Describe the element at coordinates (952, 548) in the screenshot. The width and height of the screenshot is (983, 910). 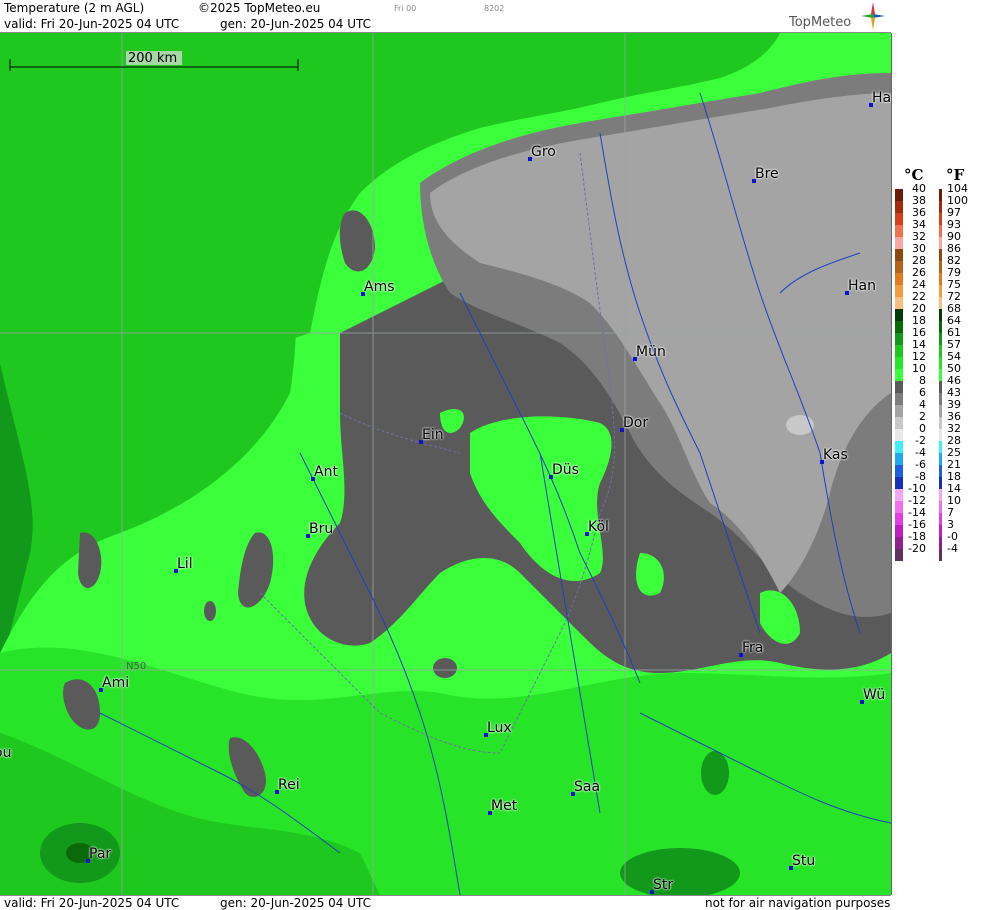
I see `legend-label-f: -4` at that location.